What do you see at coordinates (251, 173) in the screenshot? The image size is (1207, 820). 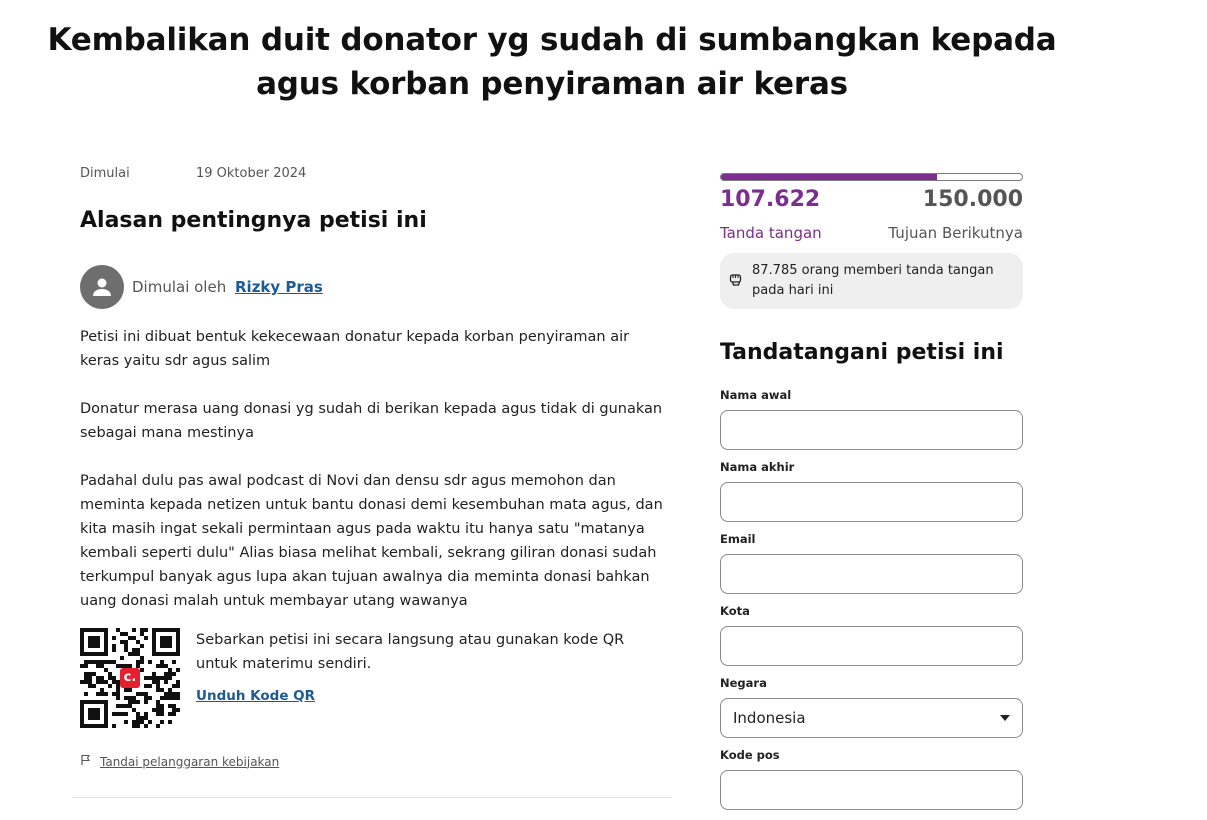 I see `started-date: 19 Oktober 2024` at bounding box center [251, 173].